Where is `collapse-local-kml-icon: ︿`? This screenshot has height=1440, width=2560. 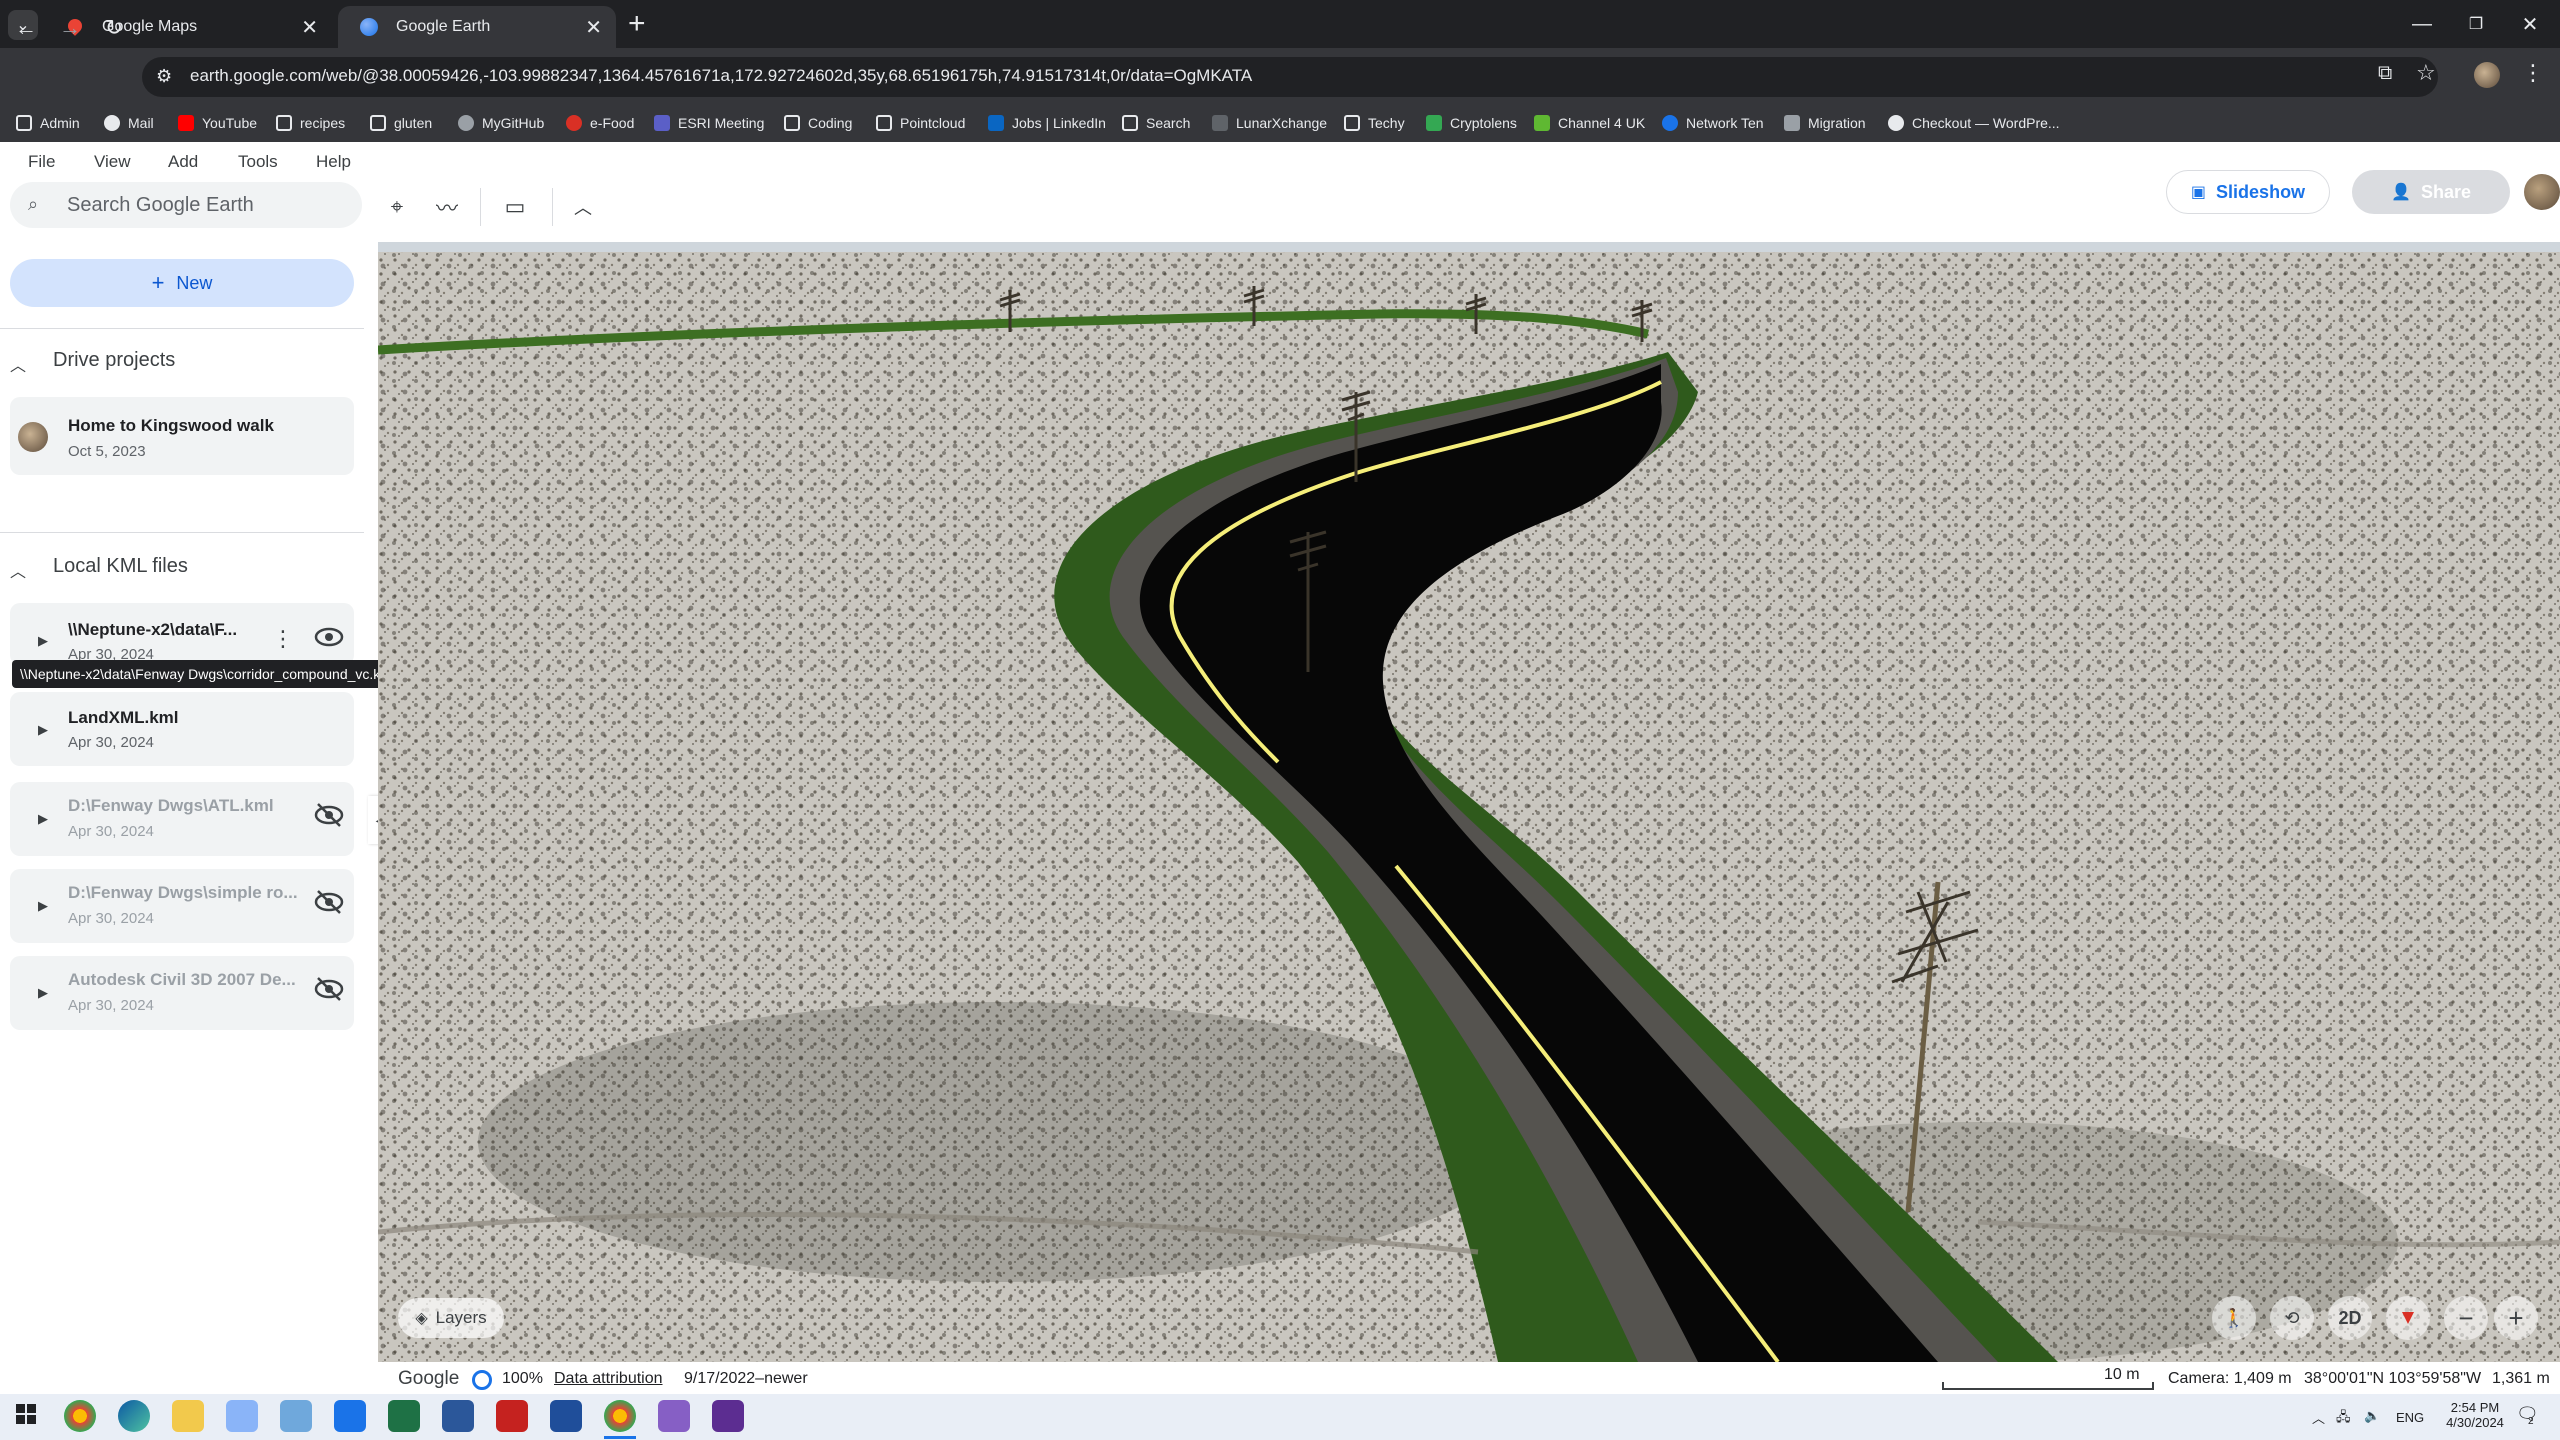
collapse-local-kml-icon: ︿ is located at coordinates (18, 570).